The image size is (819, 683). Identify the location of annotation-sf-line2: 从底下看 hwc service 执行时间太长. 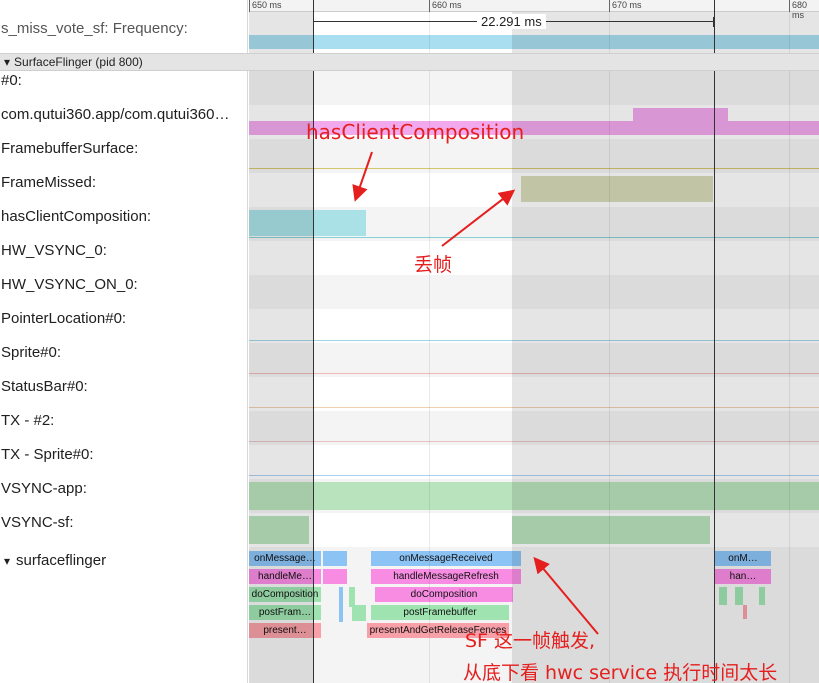
(620, 672).